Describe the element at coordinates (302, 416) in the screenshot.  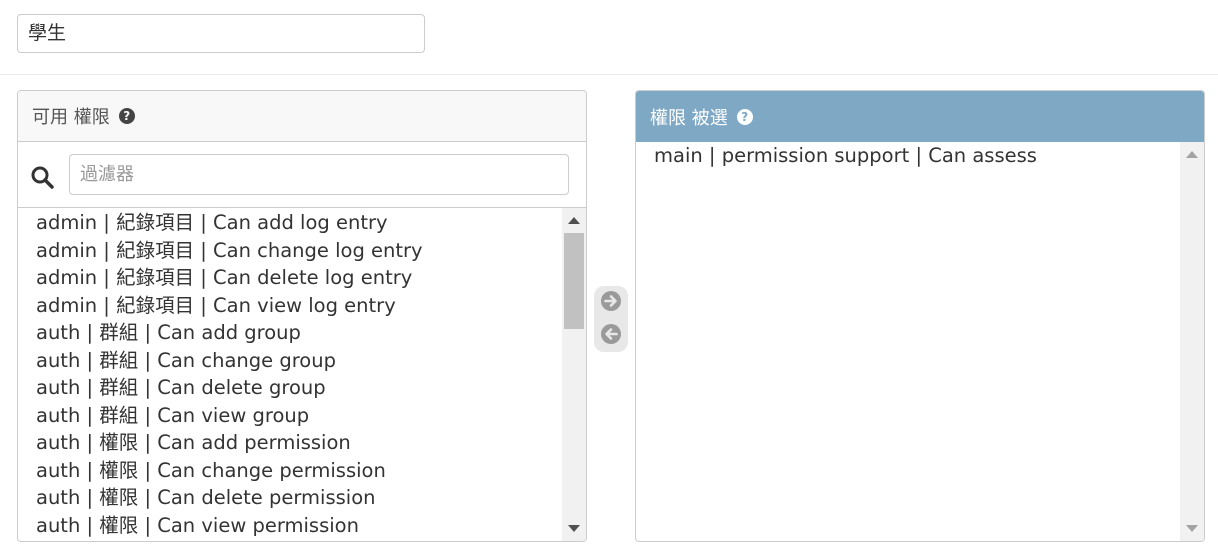
I see `list-item: auth | 群組 | Can view group` at that location.